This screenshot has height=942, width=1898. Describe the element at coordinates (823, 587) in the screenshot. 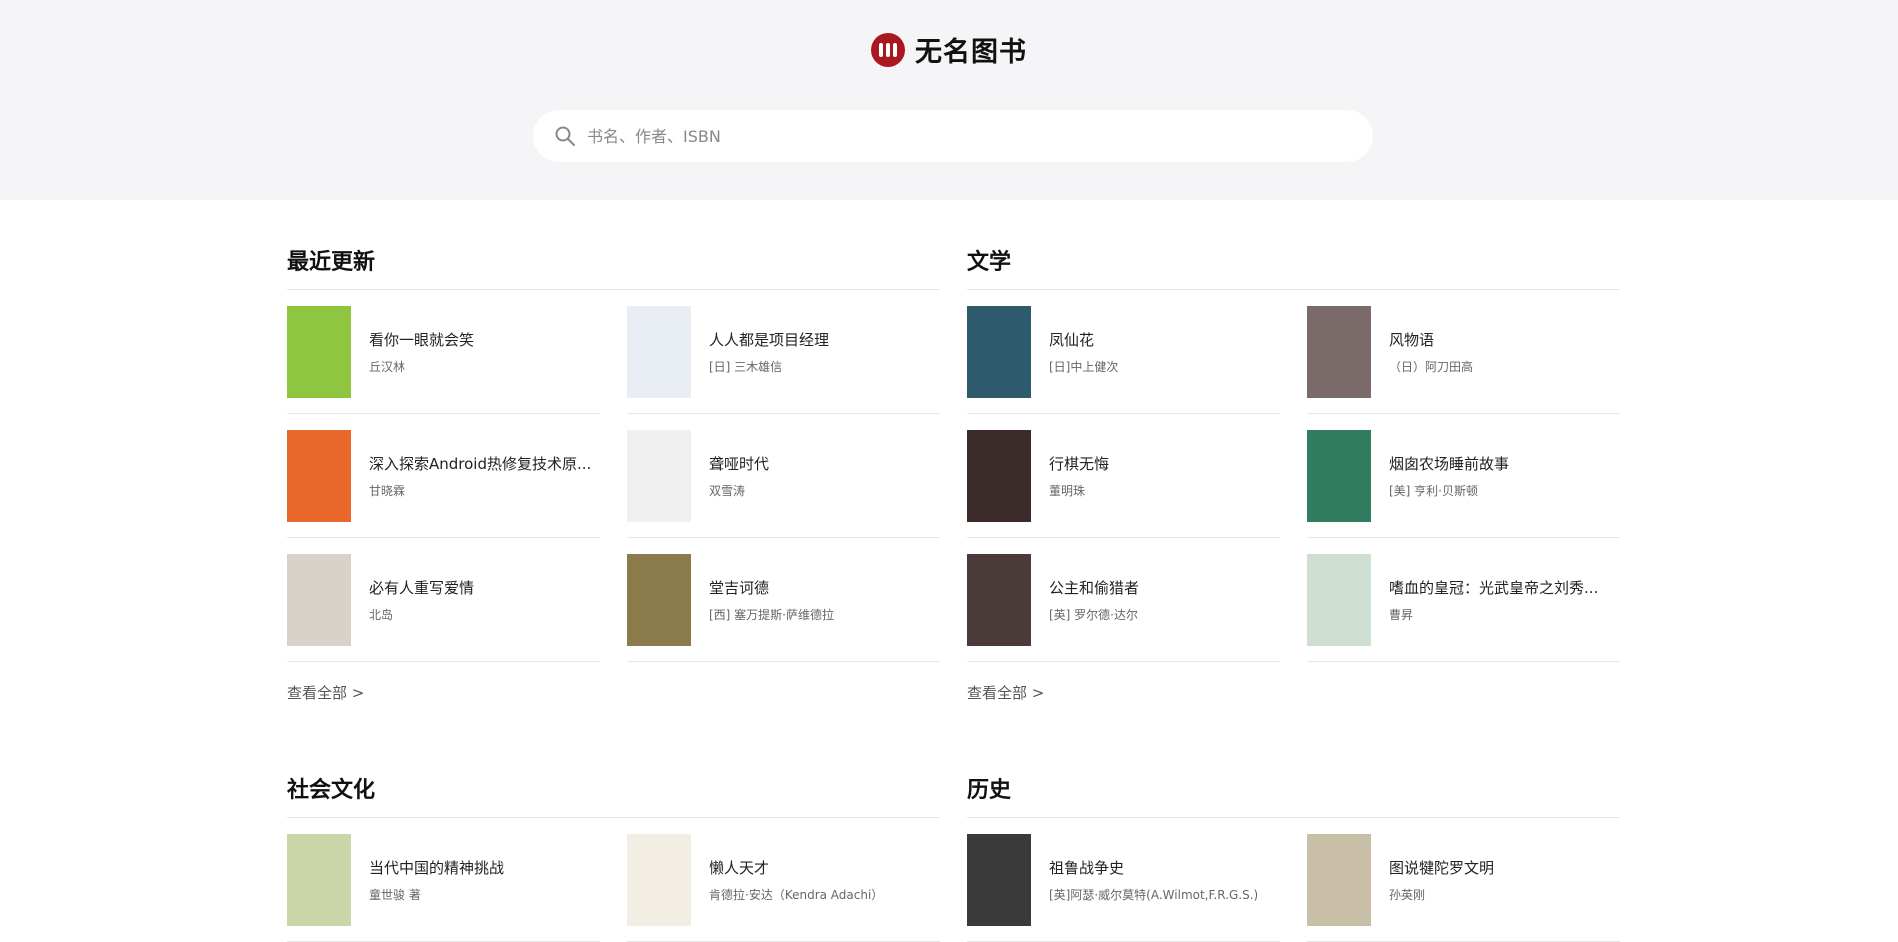

I see `book-title: 堂吉诃德` at that location.